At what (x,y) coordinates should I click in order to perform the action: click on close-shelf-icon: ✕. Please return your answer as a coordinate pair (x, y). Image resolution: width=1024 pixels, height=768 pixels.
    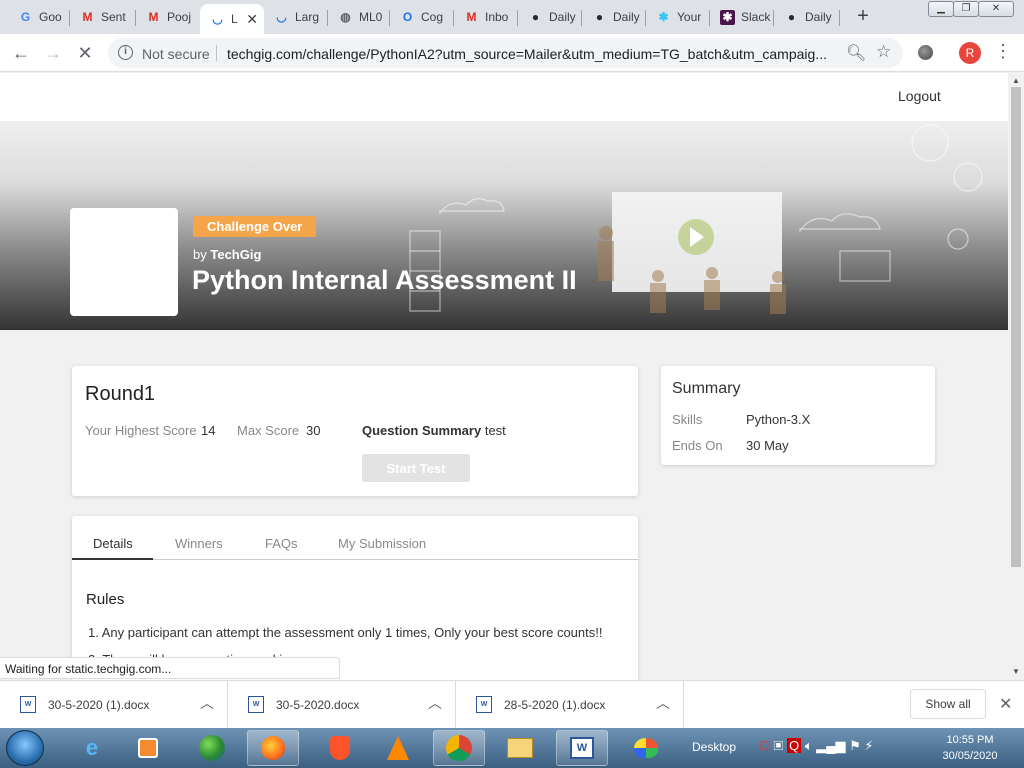
    Looking at the image, I should click on (1005, 704).